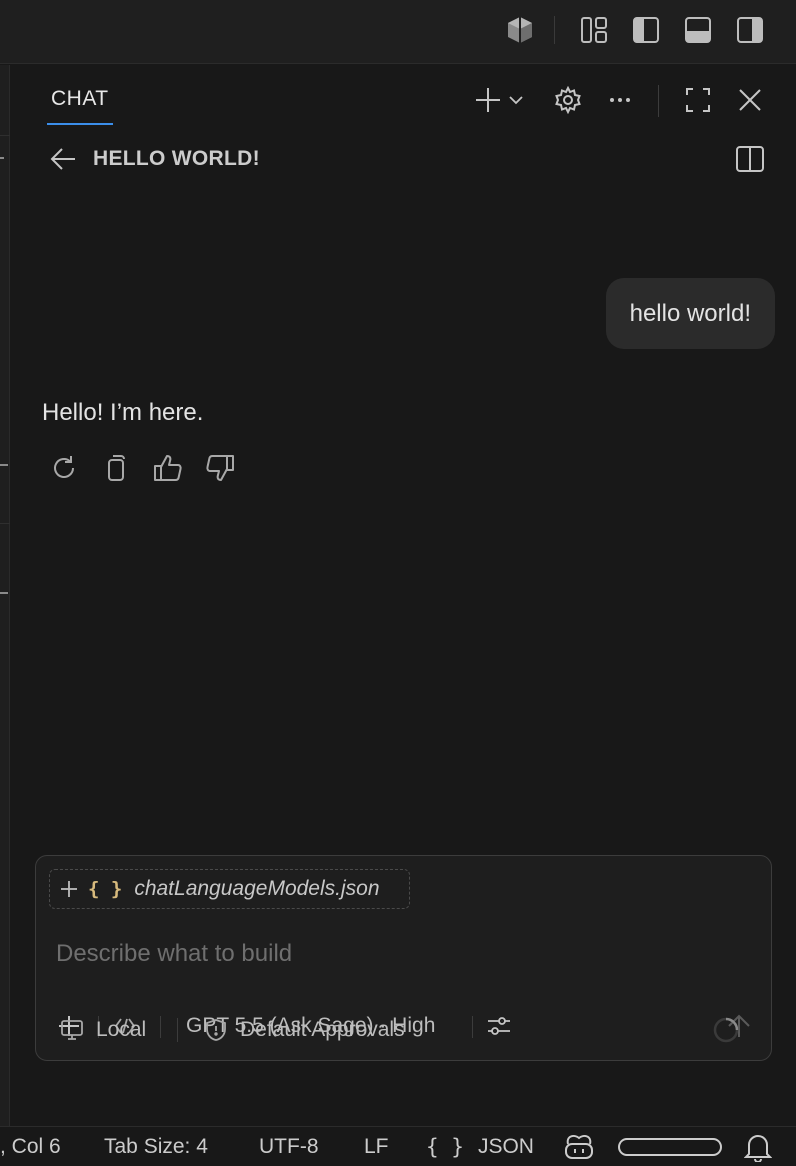 This screenshot has width=796, height=1166. I want to click on copy-icon, so click(116, 468).